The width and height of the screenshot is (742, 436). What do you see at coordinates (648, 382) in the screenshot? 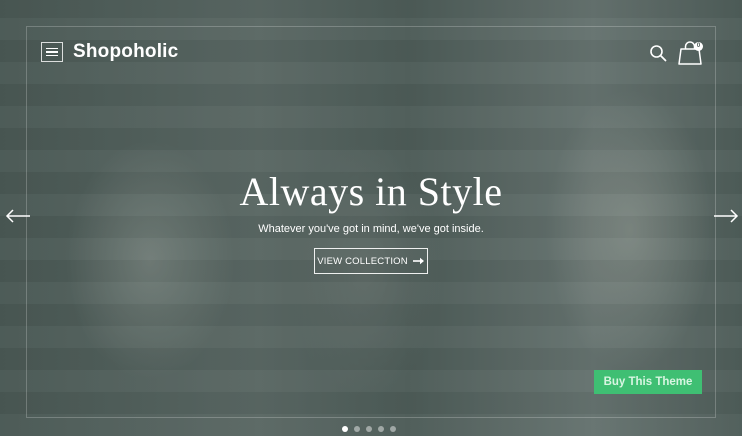
I see `buy-theme-button: Buy This Theme` at bounding box center [648, 382].